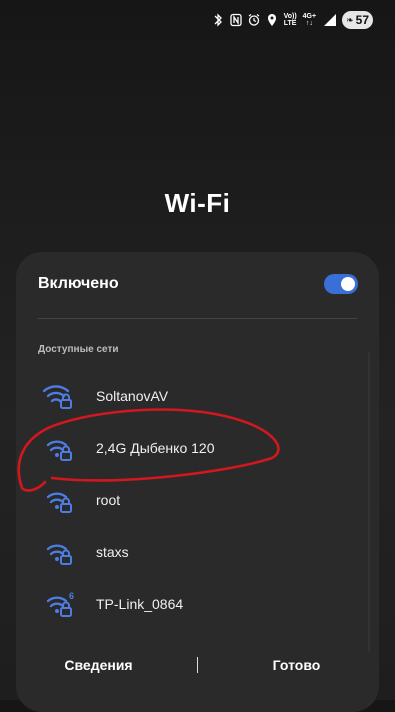  What do you see at coordinates (60, 604) in the screenshot?
I see `wifi6-lock-icon: 6` at bounding box center [60, 604].